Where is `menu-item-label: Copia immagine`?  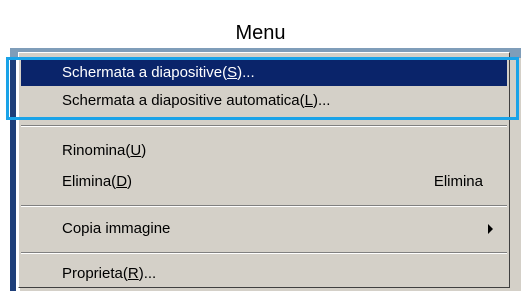
menu-item-label: Copia immagine is located at coordinates (116, 228).